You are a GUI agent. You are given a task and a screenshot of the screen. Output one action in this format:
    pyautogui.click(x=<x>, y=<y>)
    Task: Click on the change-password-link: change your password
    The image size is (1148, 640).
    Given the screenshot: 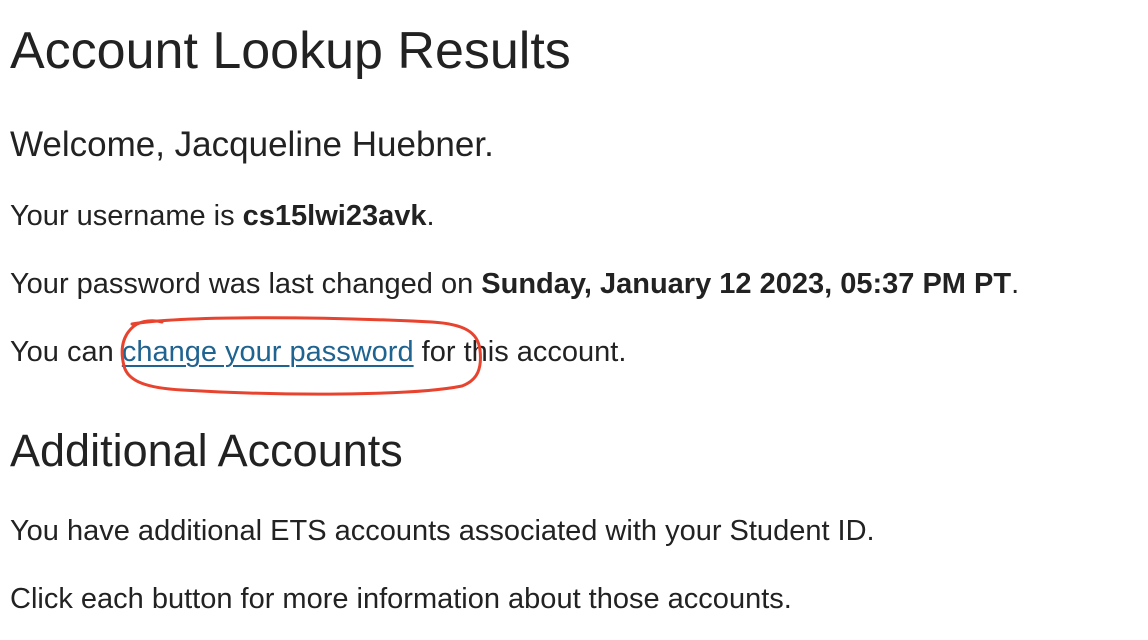 What is the action you would take?
    pyautogui.click(x=268, y=352)
    